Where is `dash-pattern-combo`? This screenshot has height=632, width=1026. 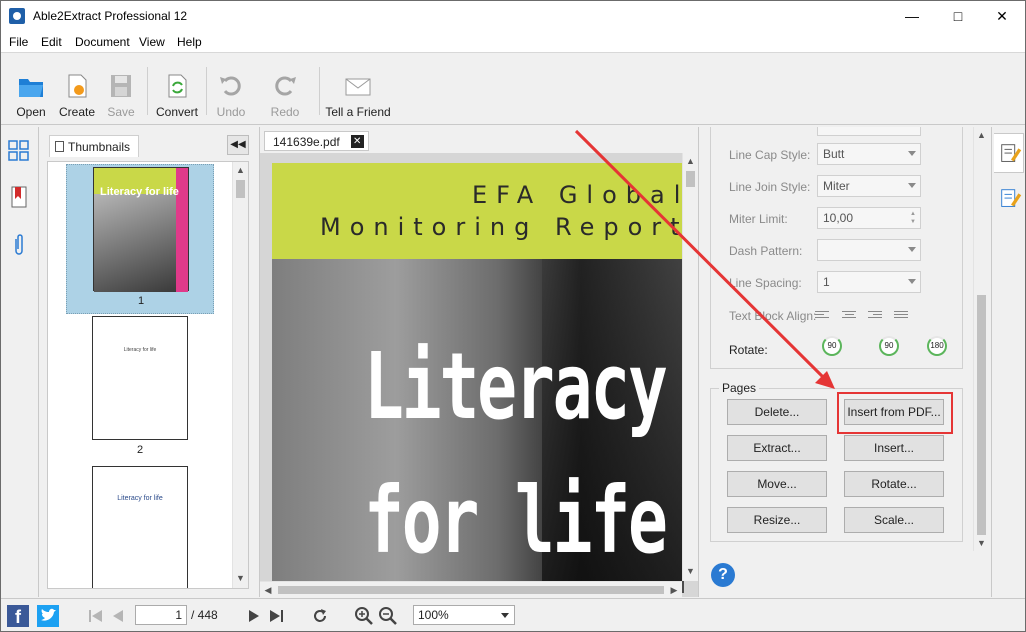 dash-pattern-combo is located at coordinates (869, 250).